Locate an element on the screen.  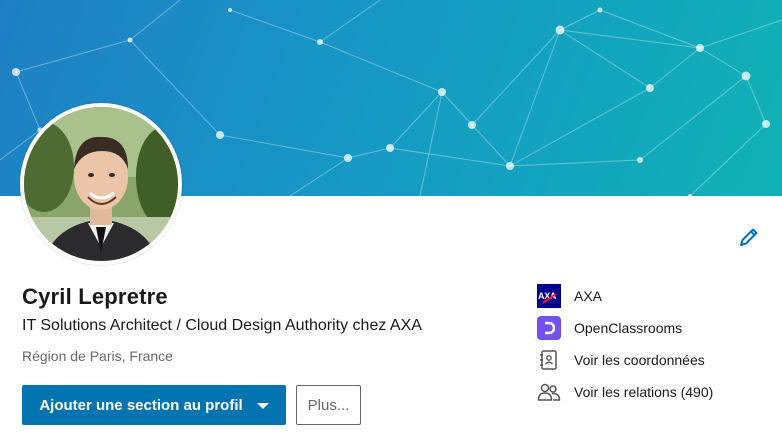
education-openclassrooms: OpenClassrooms is located at coordinates (652, 328).